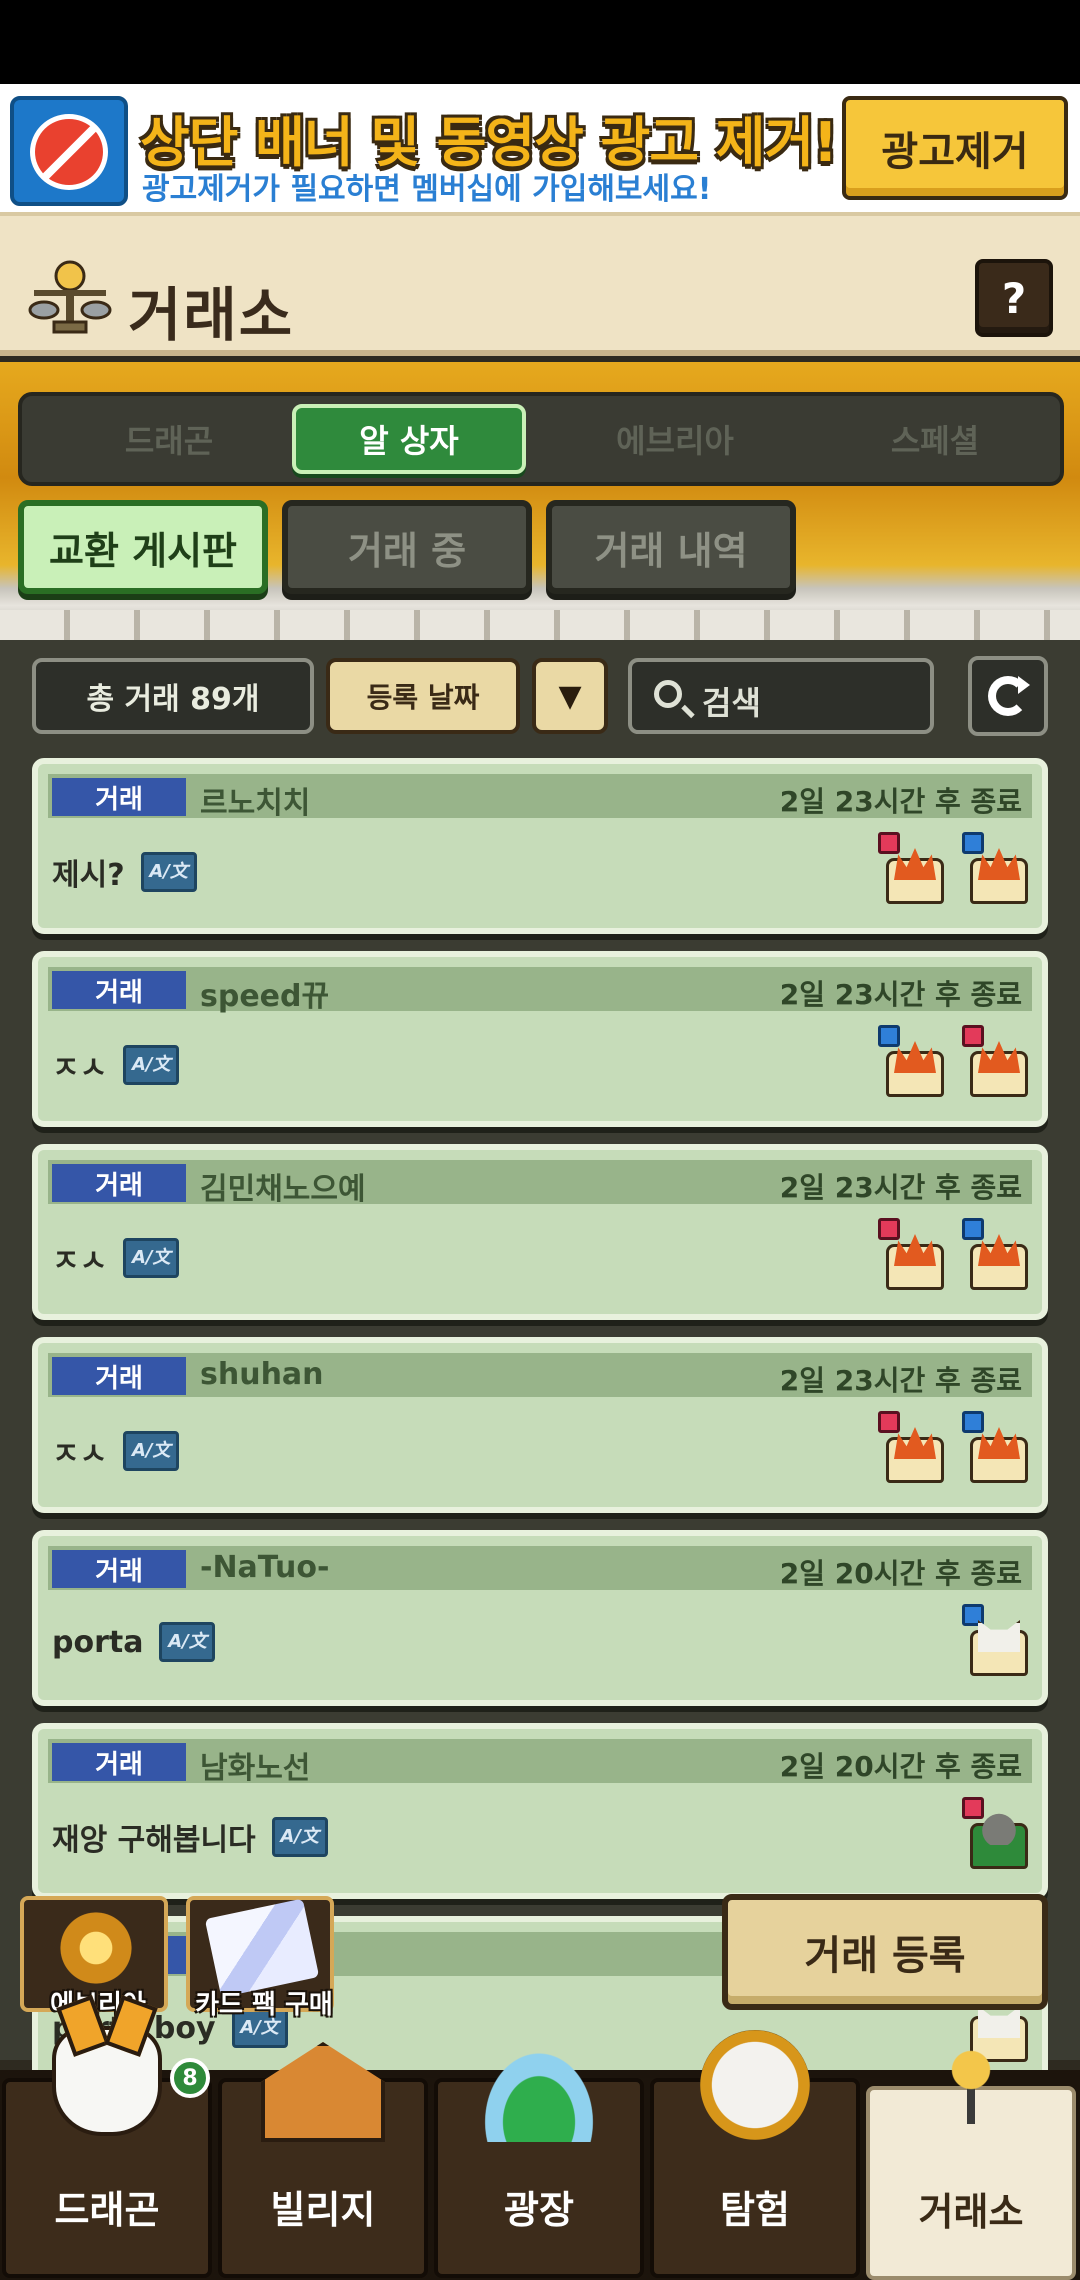  I want to click on tab-trade-history: 거래 내역, so click(671, 547).